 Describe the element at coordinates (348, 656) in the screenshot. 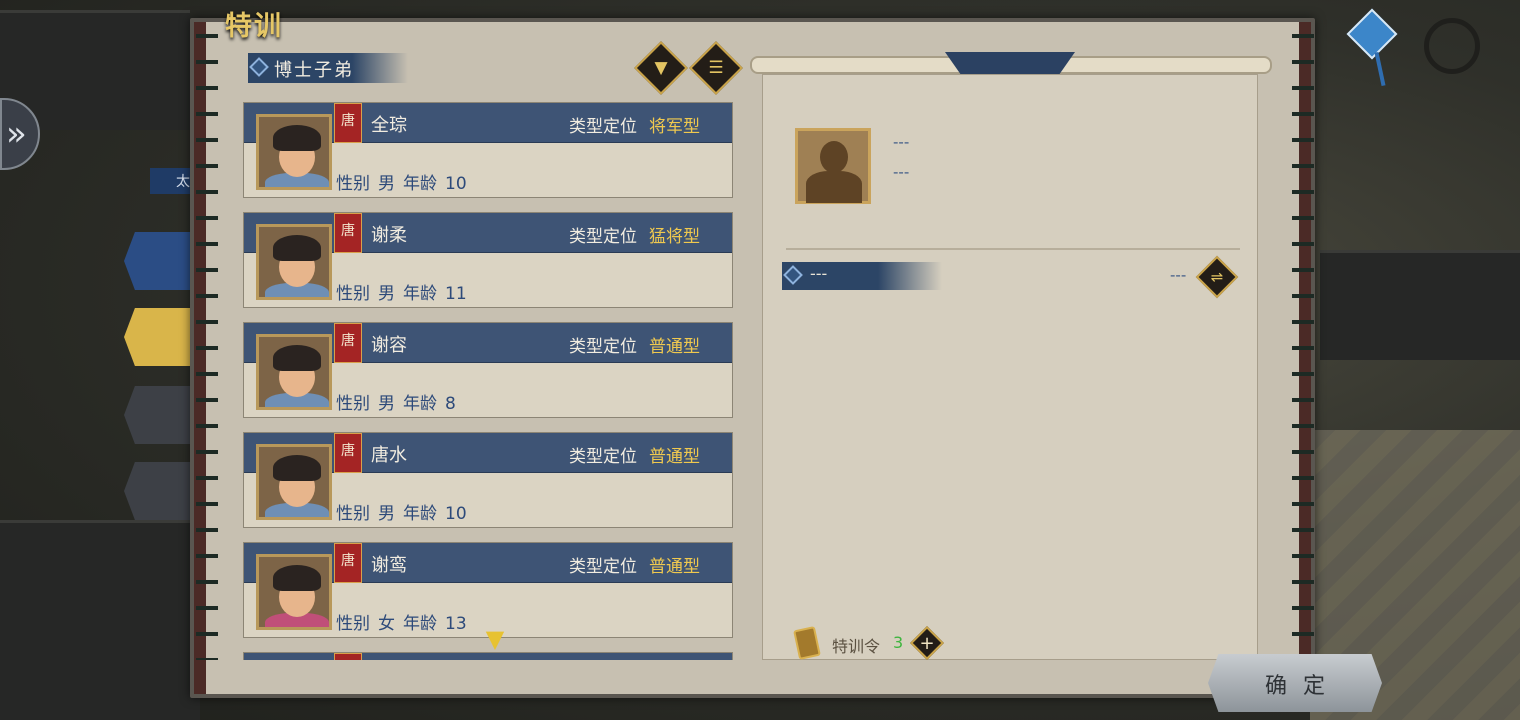

I see `clan-badge` at that location.